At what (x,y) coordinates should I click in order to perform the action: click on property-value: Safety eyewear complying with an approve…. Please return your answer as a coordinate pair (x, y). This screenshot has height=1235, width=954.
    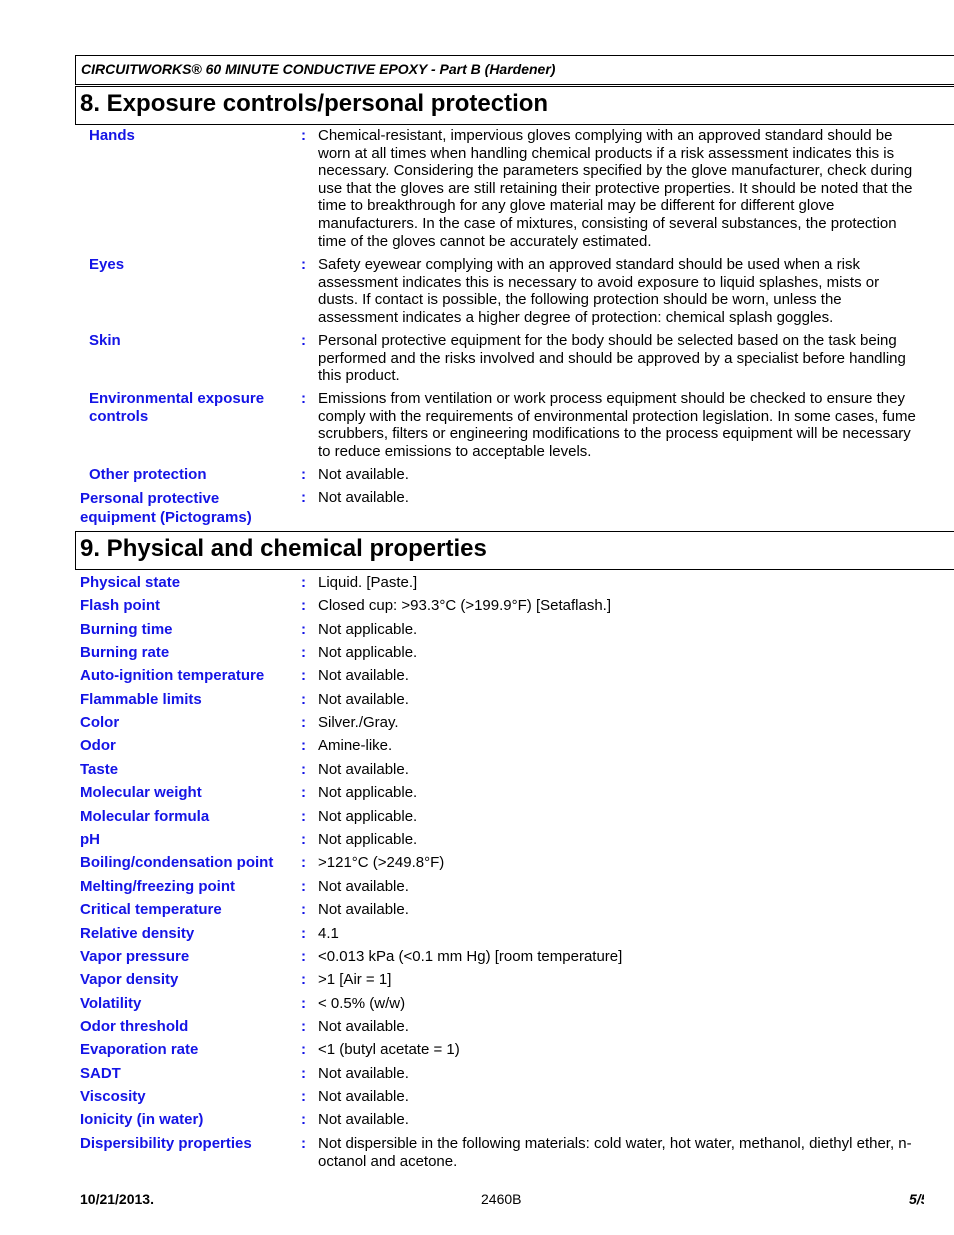
    Looking at the image, I should click on (599, 291).